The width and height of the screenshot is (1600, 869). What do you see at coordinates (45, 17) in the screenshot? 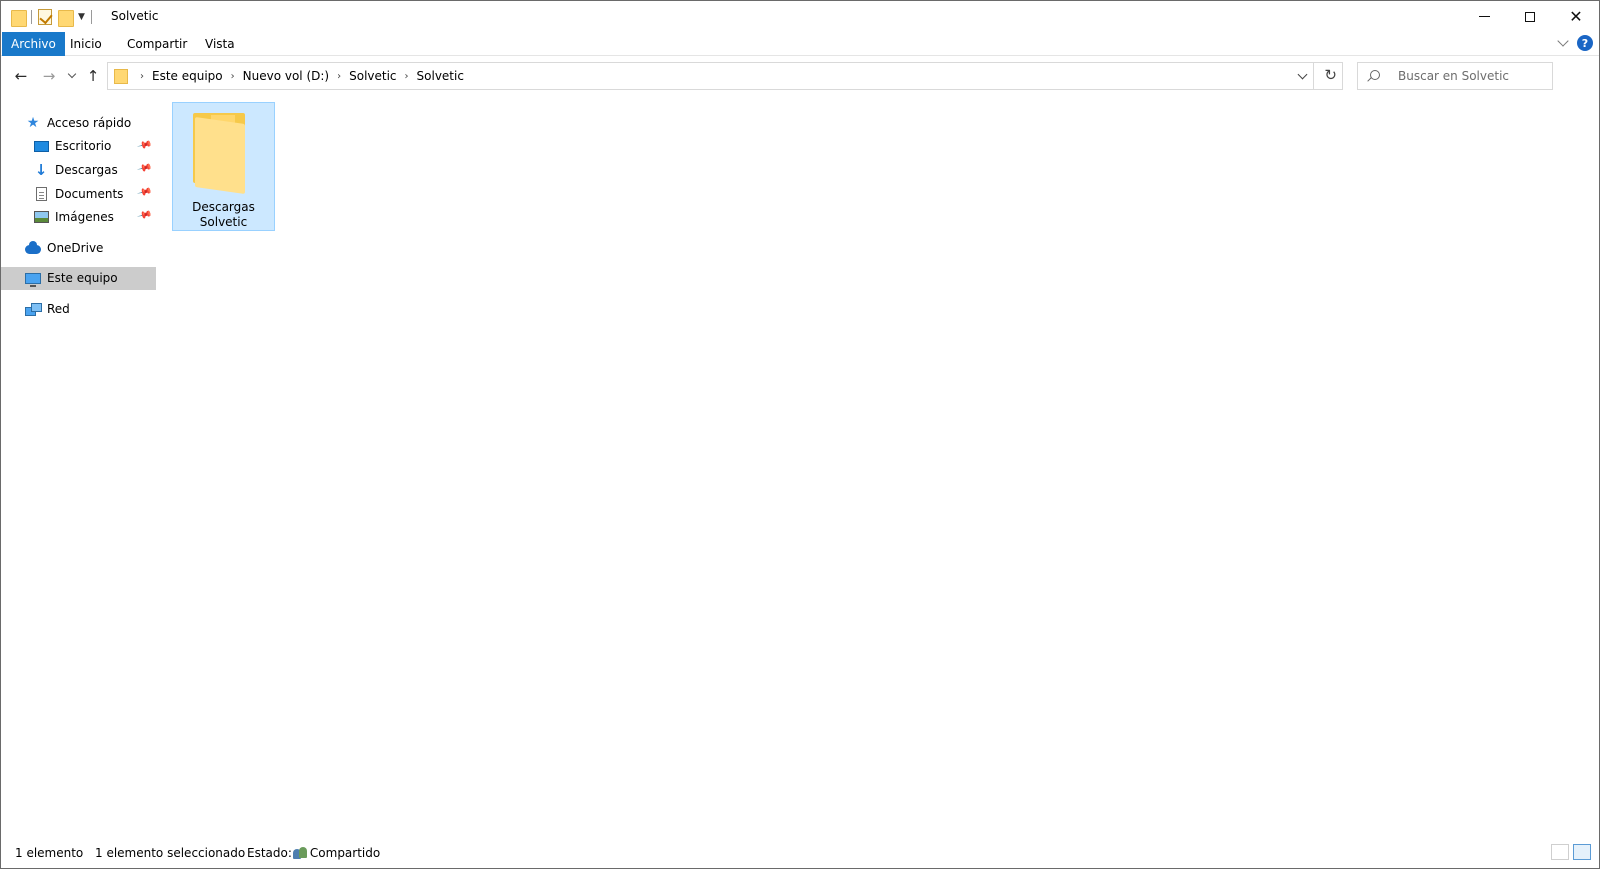
I see `properties-icon` at bounding box center [45, 17].